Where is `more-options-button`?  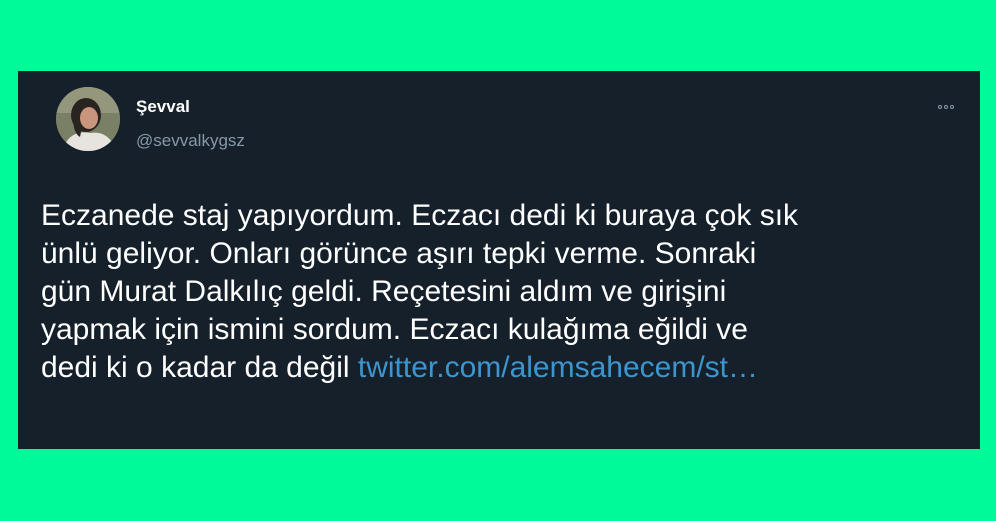 more-options-button is located at coordinates (946, 107).